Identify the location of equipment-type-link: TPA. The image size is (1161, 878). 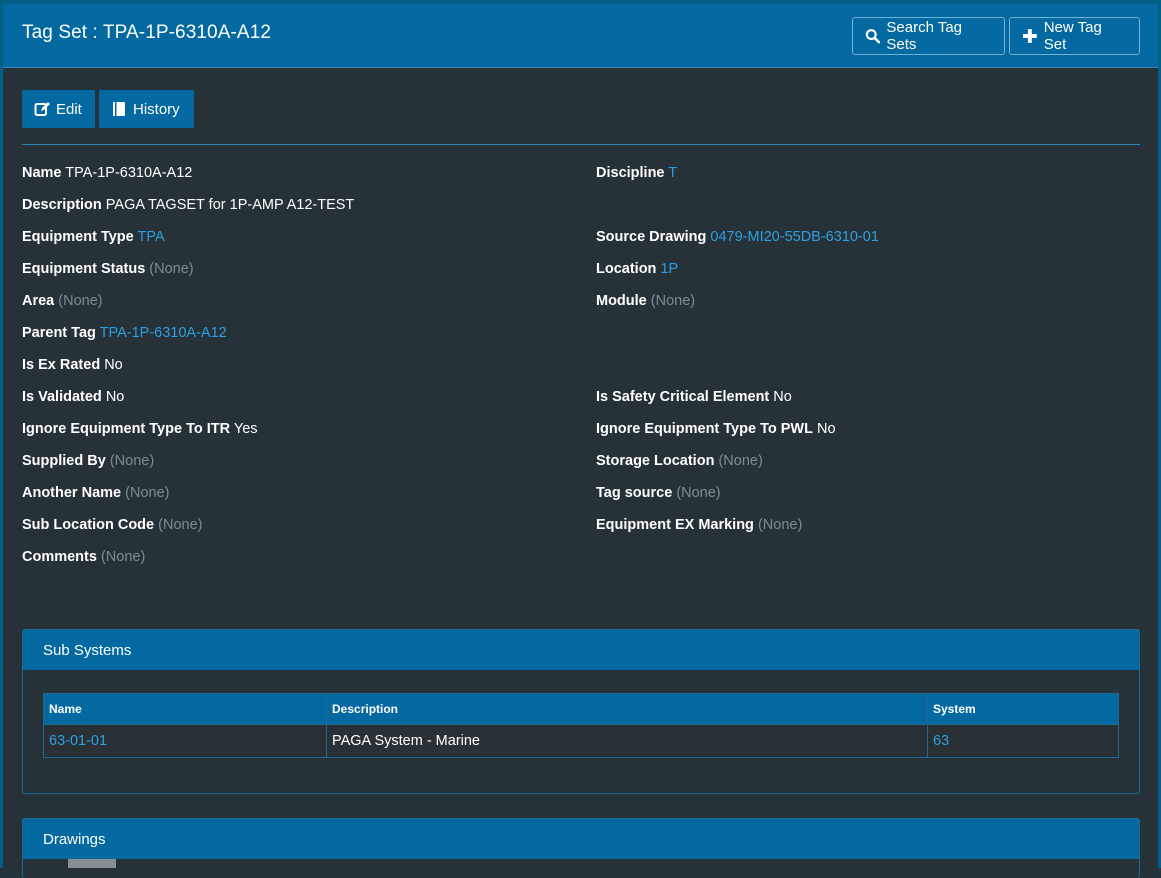
(151, 237).